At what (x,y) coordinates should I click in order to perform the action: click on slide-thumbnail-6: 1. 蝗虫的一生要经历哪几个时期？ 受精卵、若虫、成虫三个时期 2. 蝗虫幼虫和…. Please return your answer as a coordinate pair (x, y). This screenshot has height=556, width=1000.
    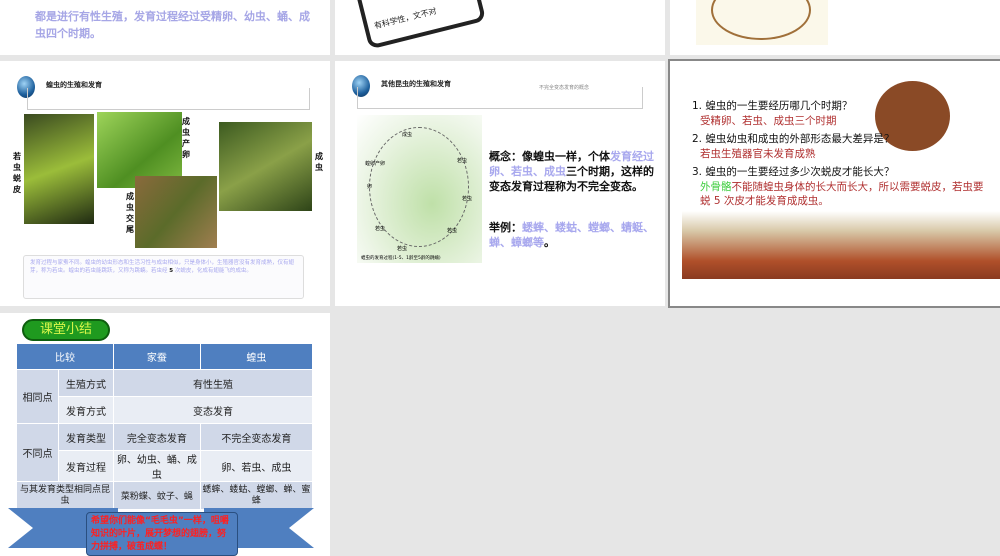
    Looking at the image, I should click on (834, 183).